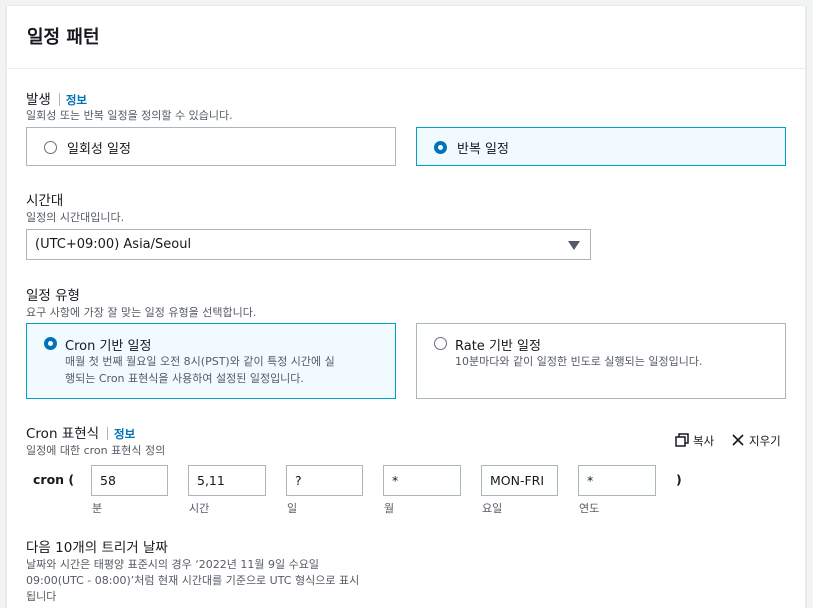 This screenshot has width=813, height=608. Describe the element at coordinates (211, 146) in the screenshot. I see `one-time-schedule-option: 일회성 일정` at that location.